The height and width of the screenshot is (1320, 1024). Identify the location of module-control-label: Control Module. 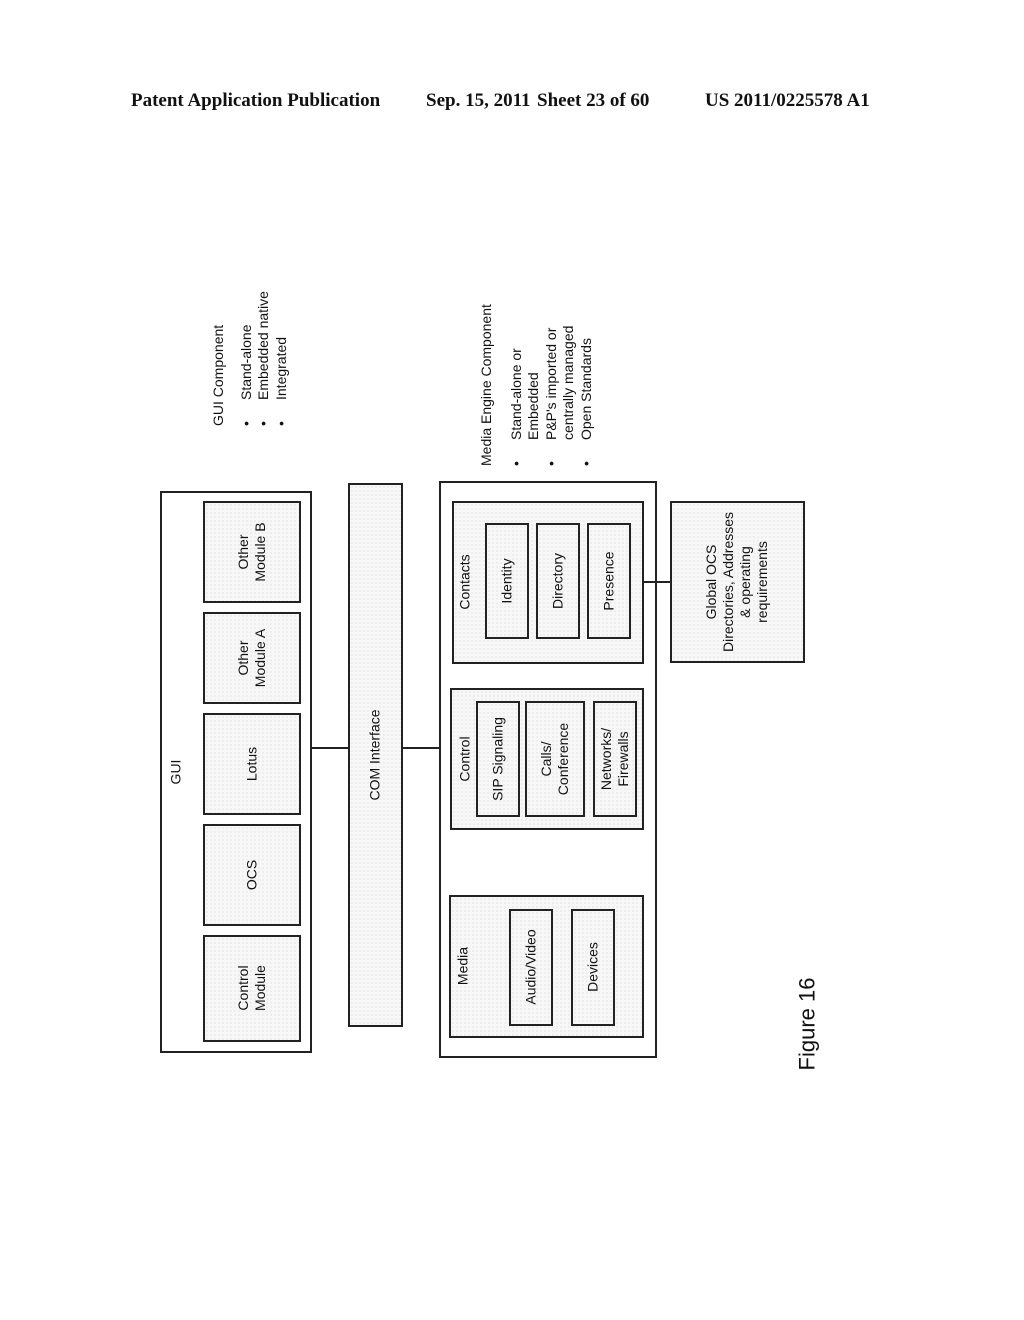
(252, 988).